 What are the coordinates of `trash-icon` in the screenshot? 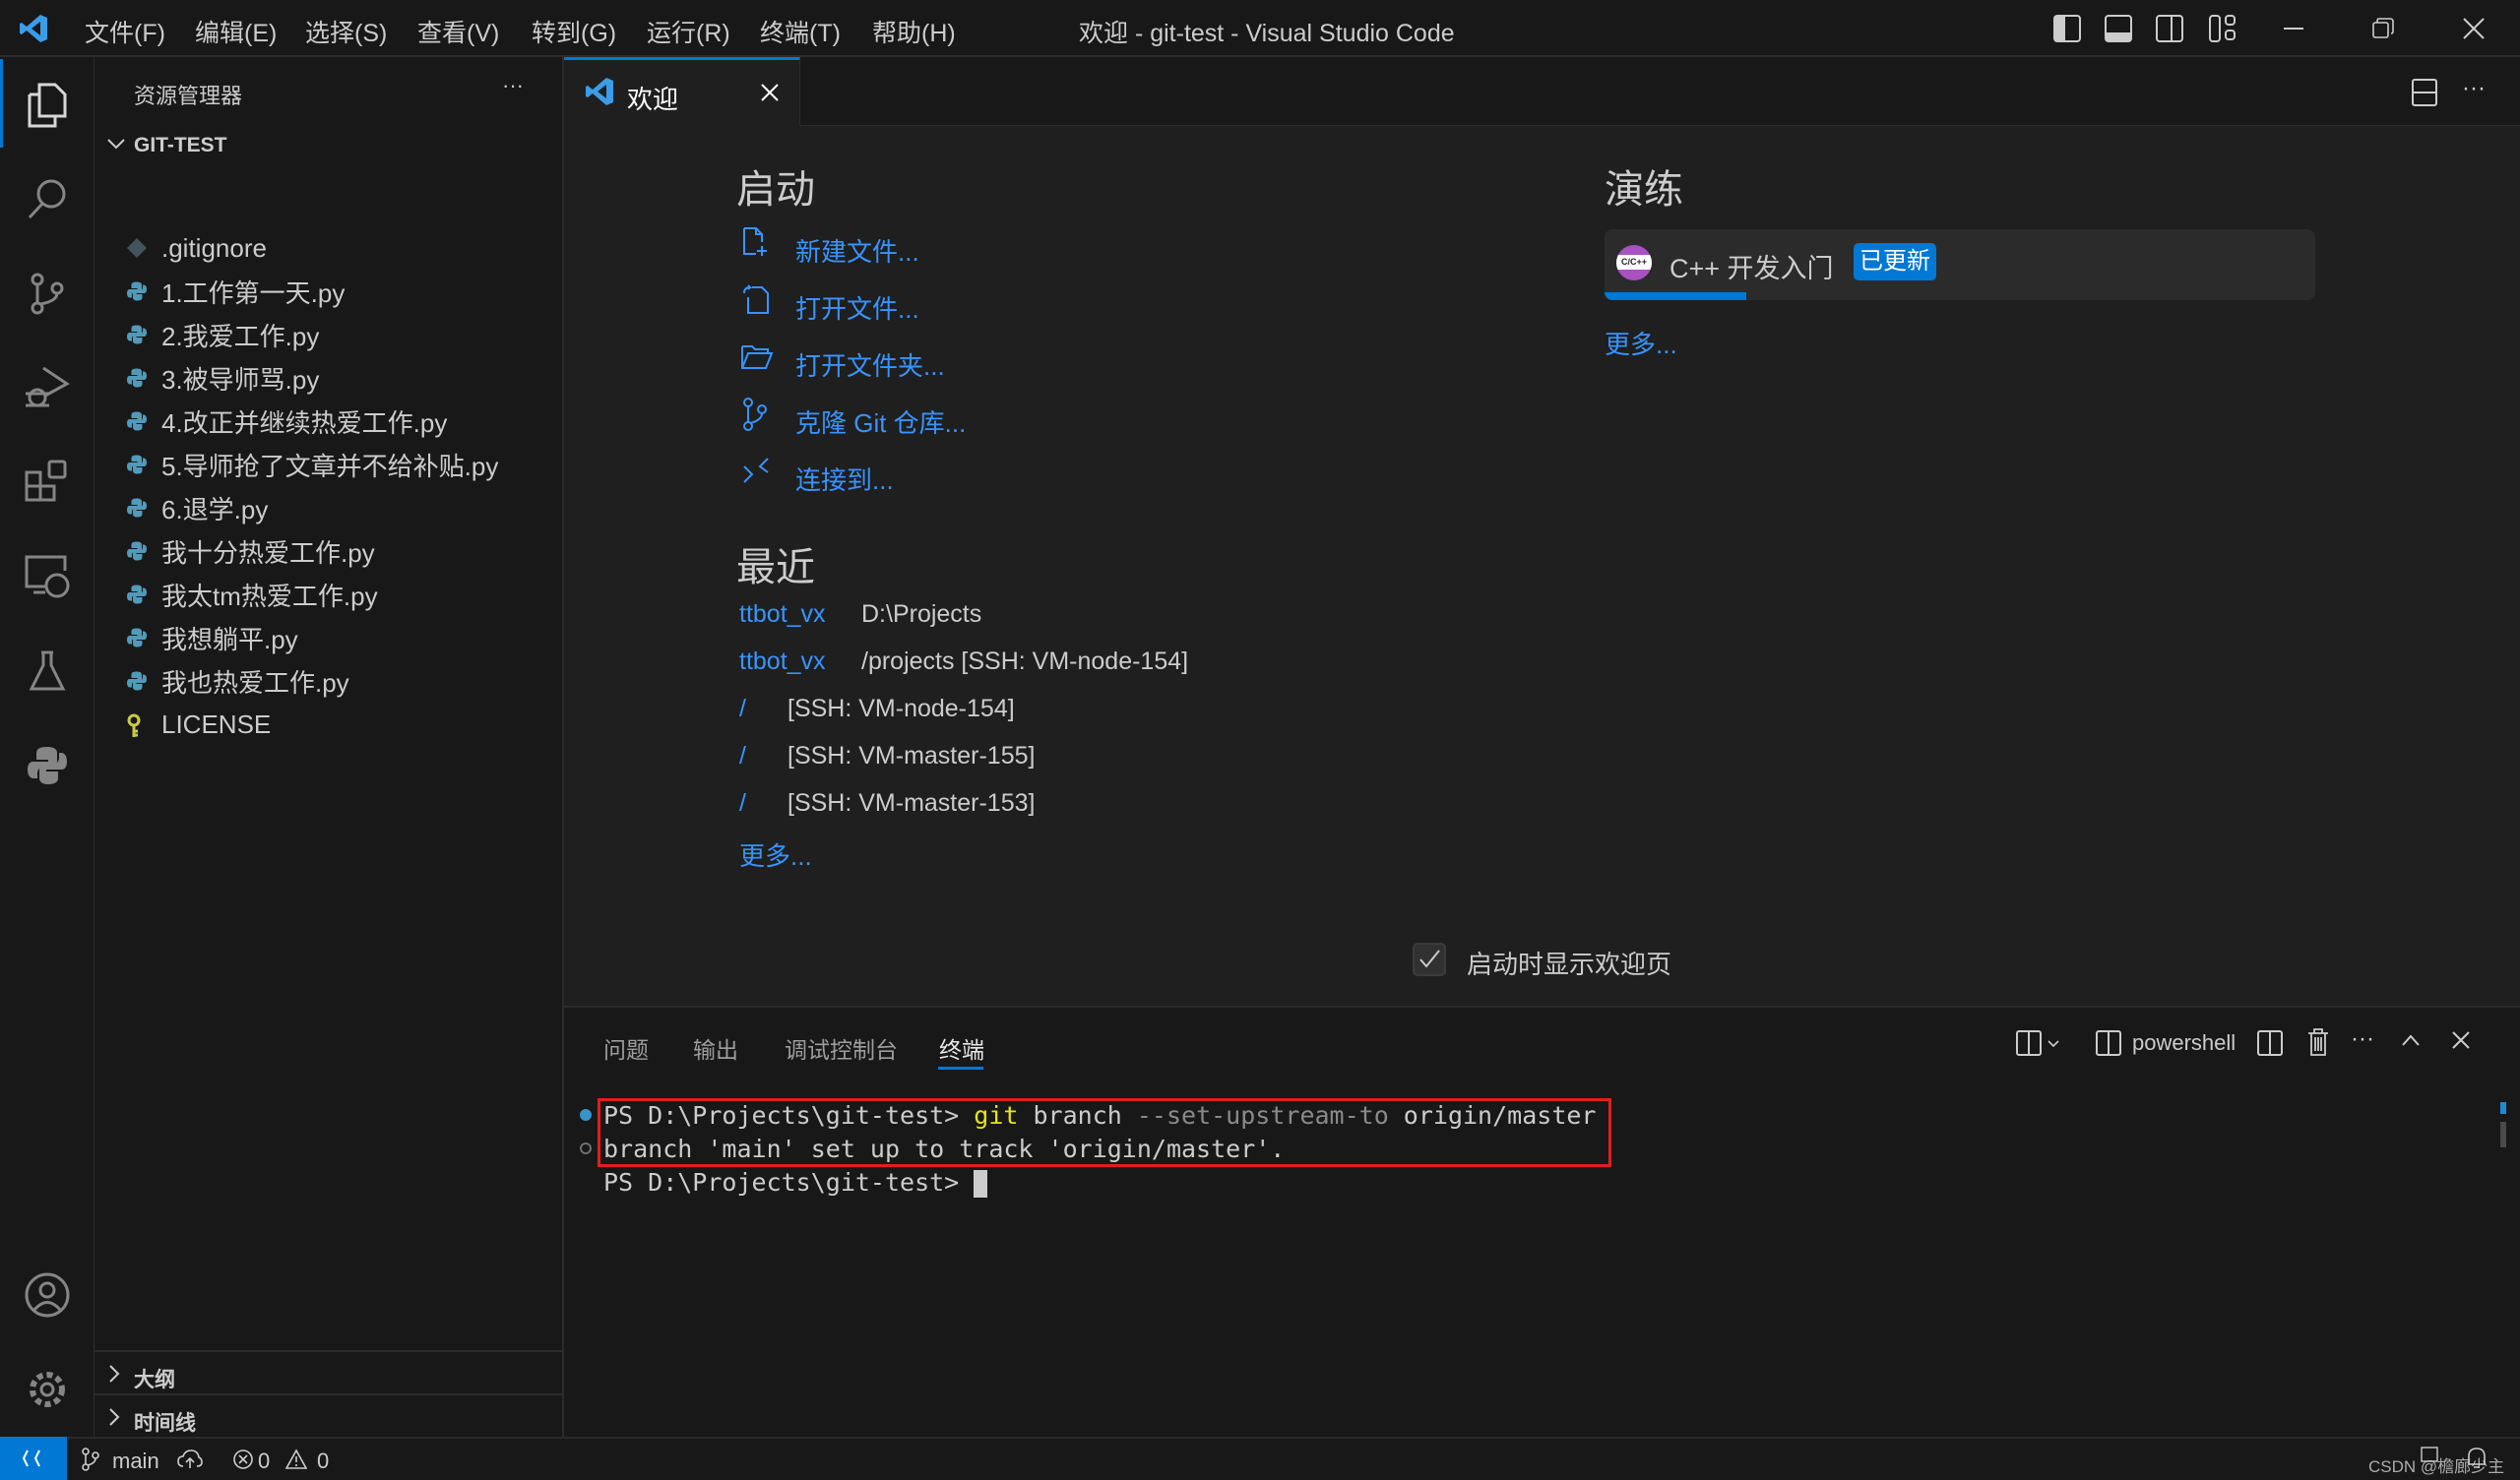 It's located at (2318, 1042).